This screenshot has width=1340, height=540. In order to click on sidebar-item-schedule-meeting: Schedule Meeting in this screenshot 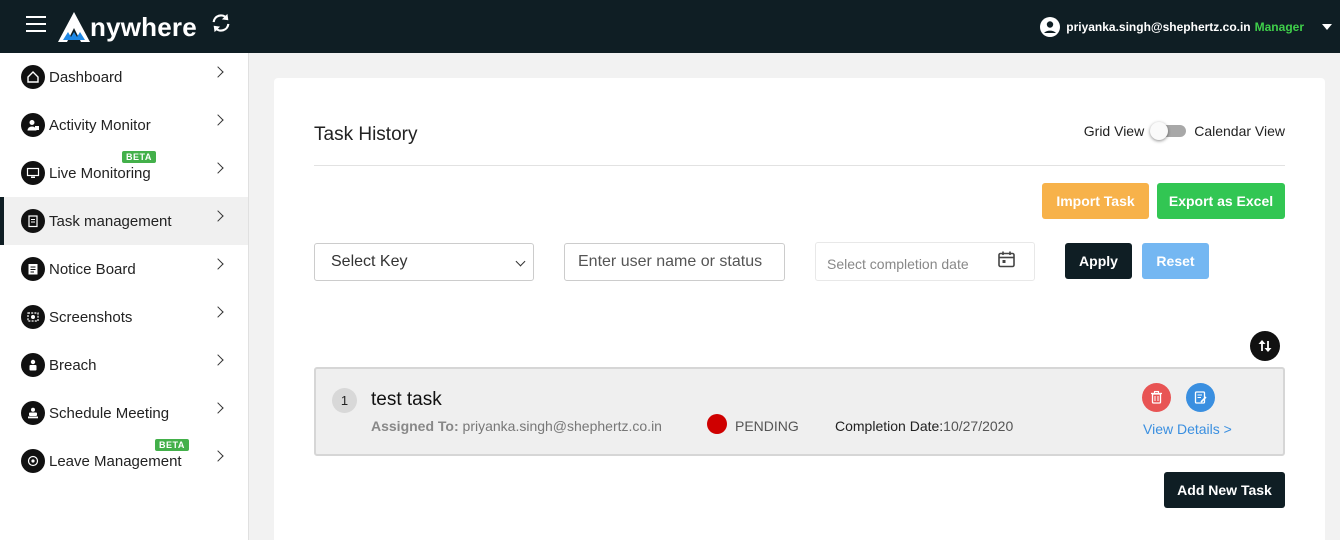, I will do `click(124, 413)`.